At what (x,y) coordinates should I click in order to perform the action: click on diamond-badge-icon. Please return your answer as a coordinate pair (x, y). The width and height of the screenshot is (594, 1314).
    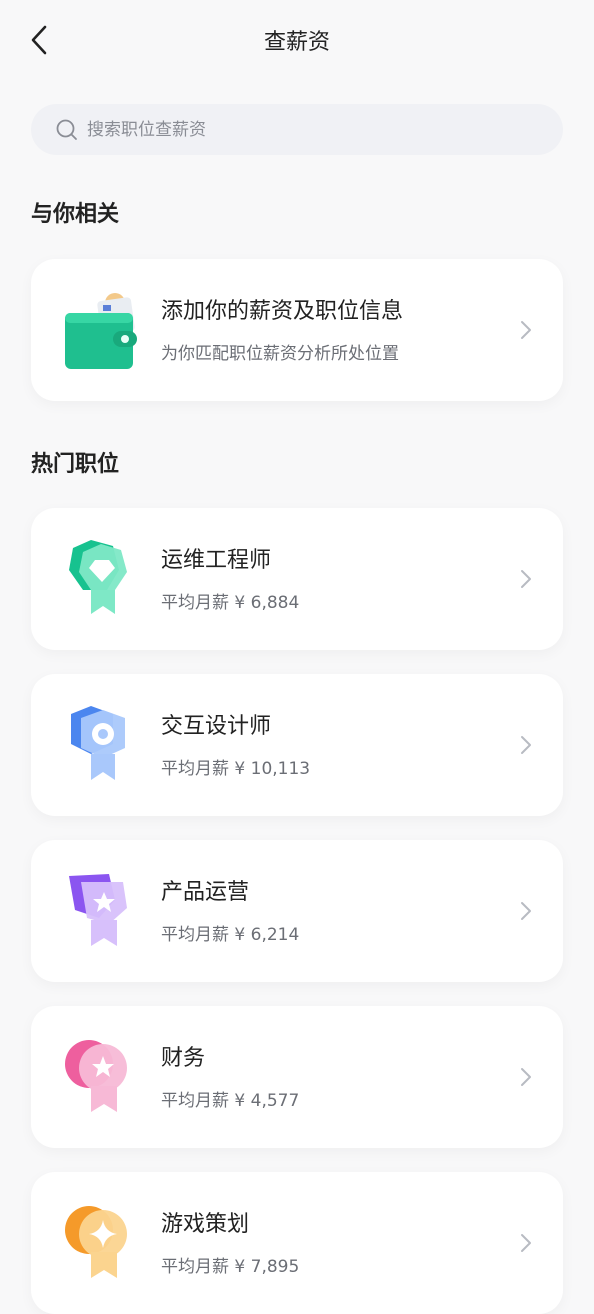
    Looking at the image, I should click on (102, 579).